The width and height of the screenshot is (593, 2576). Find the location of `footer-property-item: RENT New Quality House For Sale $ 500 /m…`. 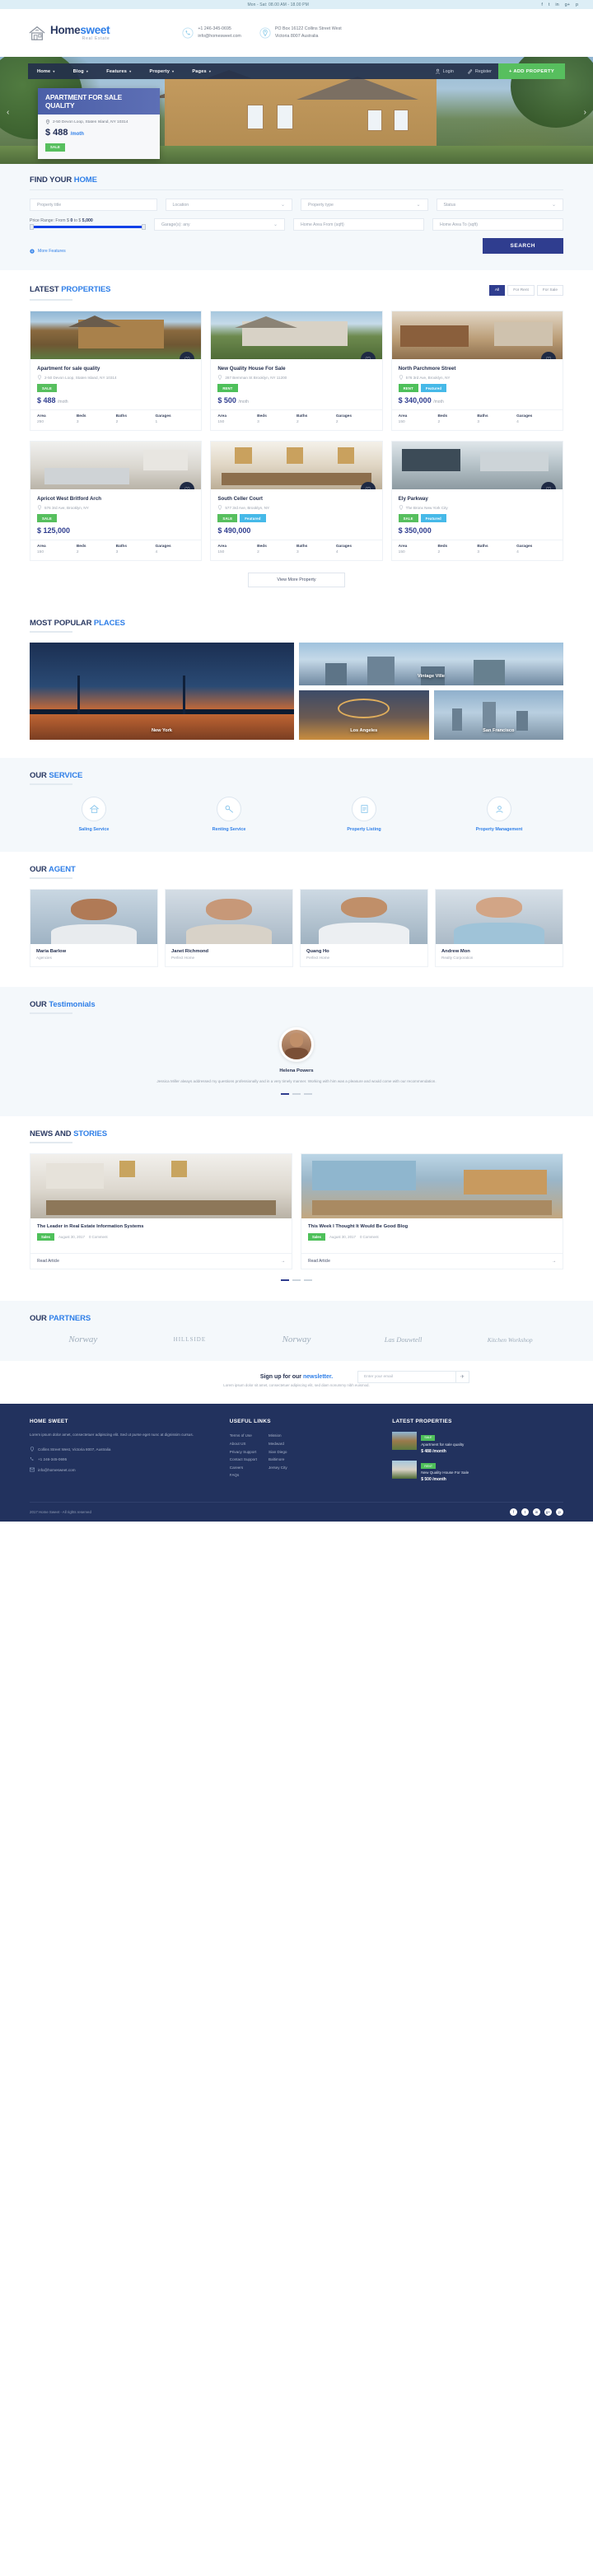

footer-property-item: RENT New Quality House For Sale $ 500 /m… is located at coordinates (478, 1471).